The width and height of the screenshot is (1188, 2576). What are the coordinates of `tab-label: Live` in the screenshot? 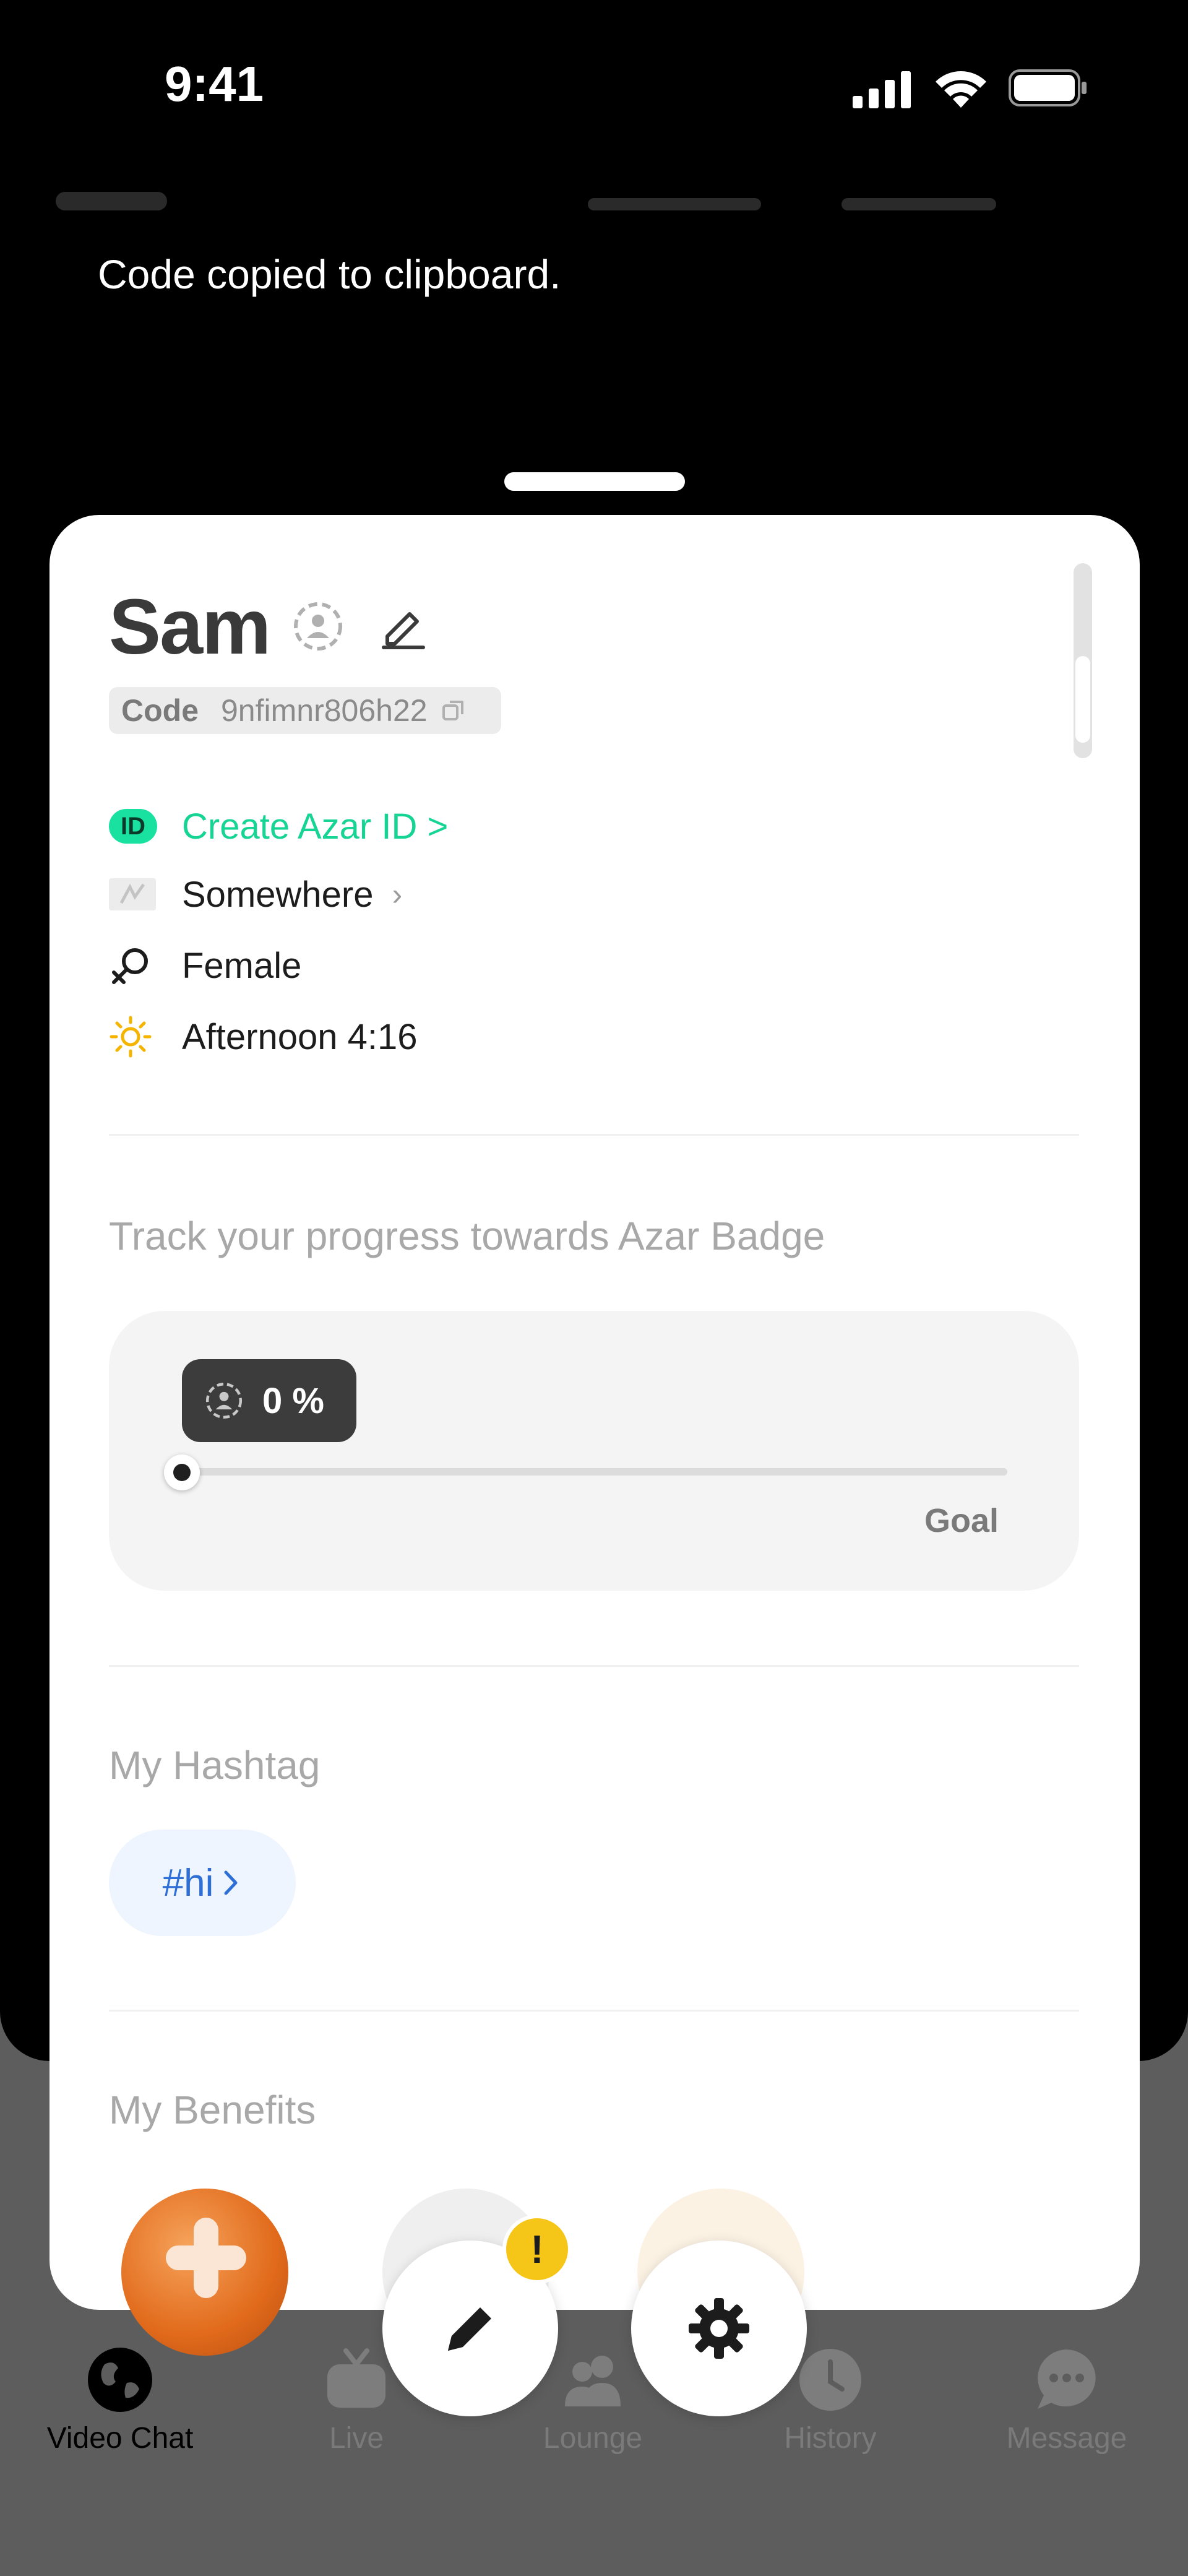 It's located at (356, 2438).